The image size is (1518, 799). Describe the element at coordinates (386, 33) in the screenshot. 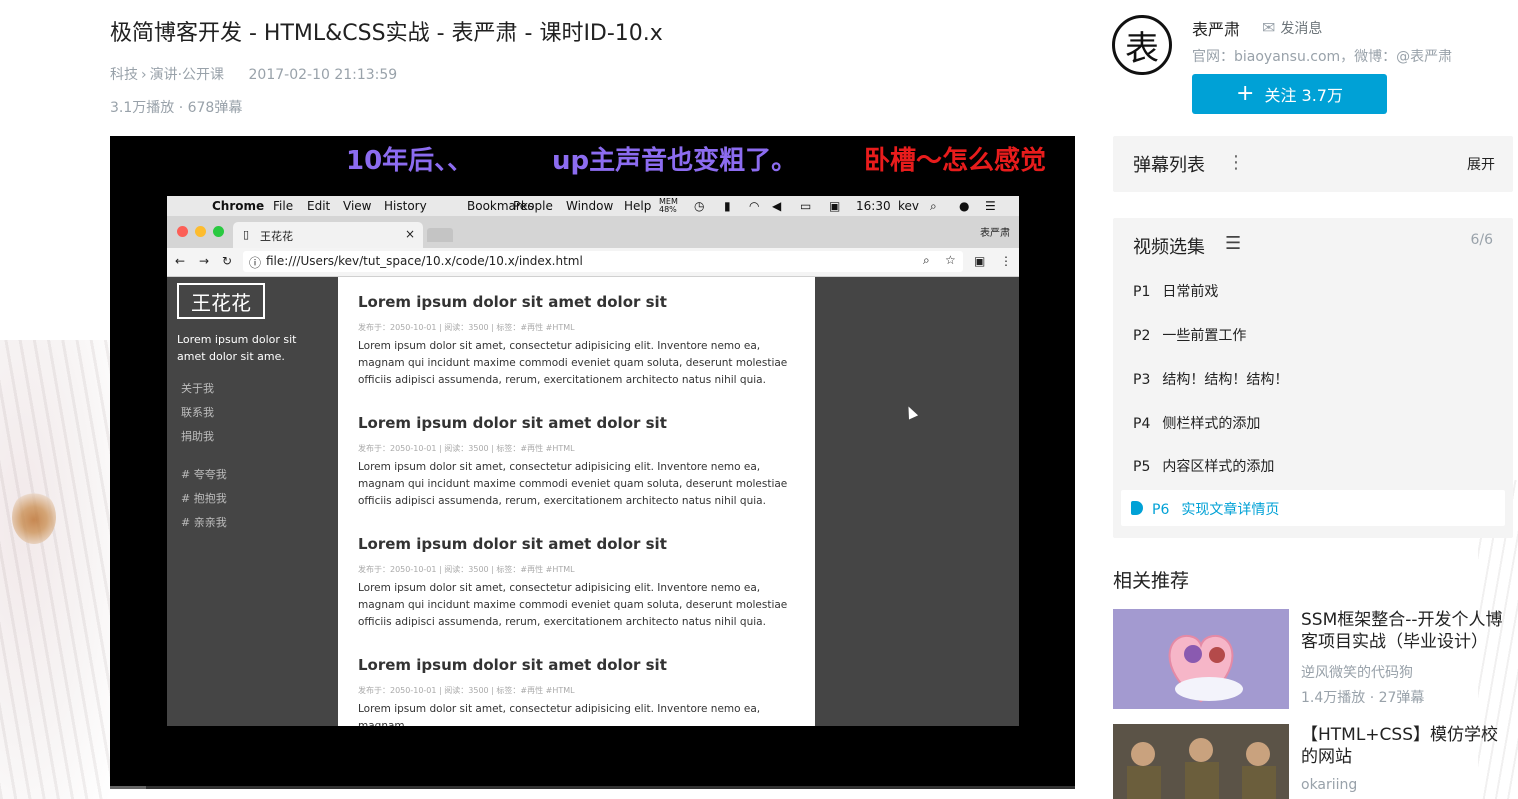

I see `video-title: 极简博客开发 - HTML&CSS实战 - 表严肃 - 课时ID-10.x` at that location.